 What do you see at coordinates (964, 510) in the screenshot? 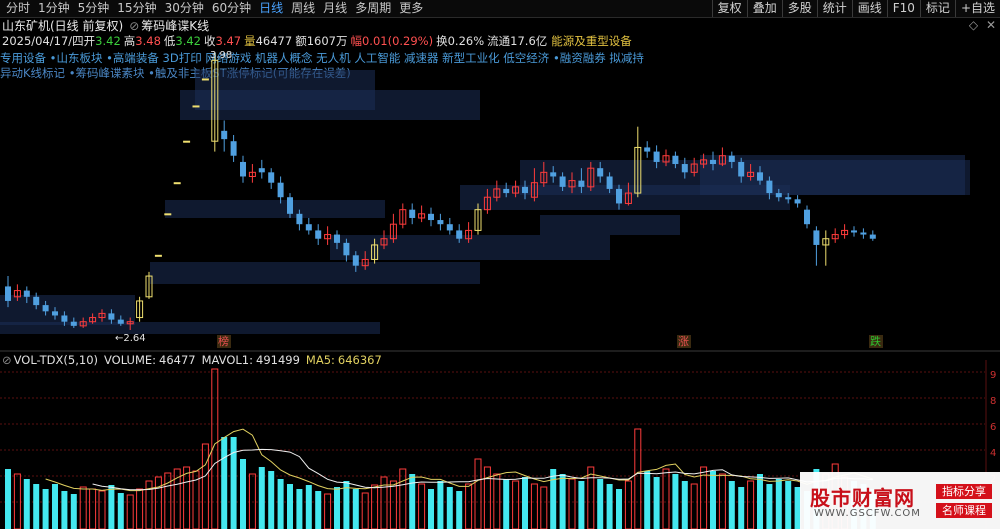
I see `watermark-badge-2: 名师课程` at bounding box center [964, 510].